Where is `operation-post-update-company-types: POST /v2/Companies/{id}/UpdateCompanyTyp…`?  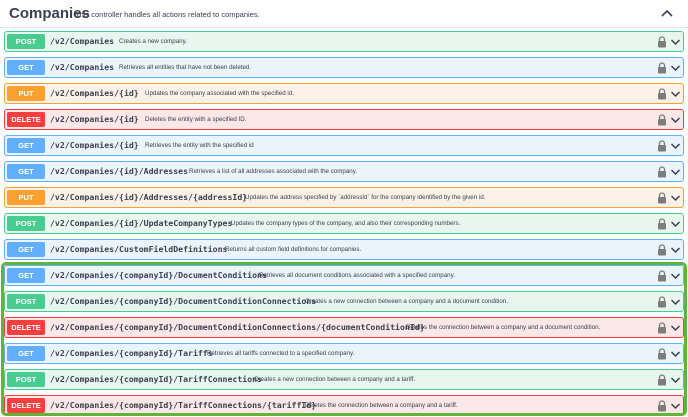
operation-post-update-company-types: POST /v2/Companies/{id}/UpdateCompanyTyp… is located at coordinates (344, 223).